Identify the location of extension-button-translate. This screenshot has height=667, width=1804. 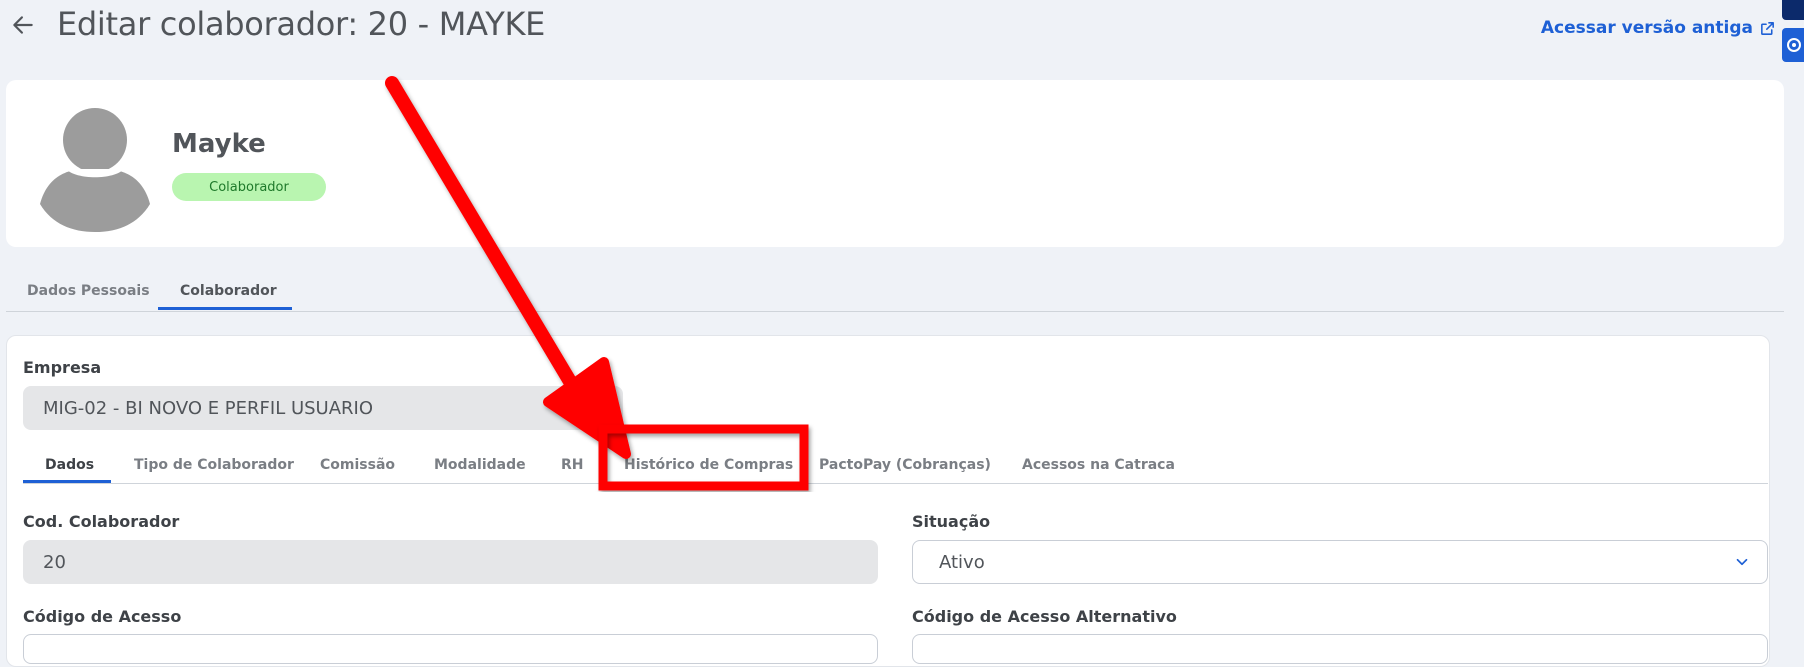
(1793, 10).